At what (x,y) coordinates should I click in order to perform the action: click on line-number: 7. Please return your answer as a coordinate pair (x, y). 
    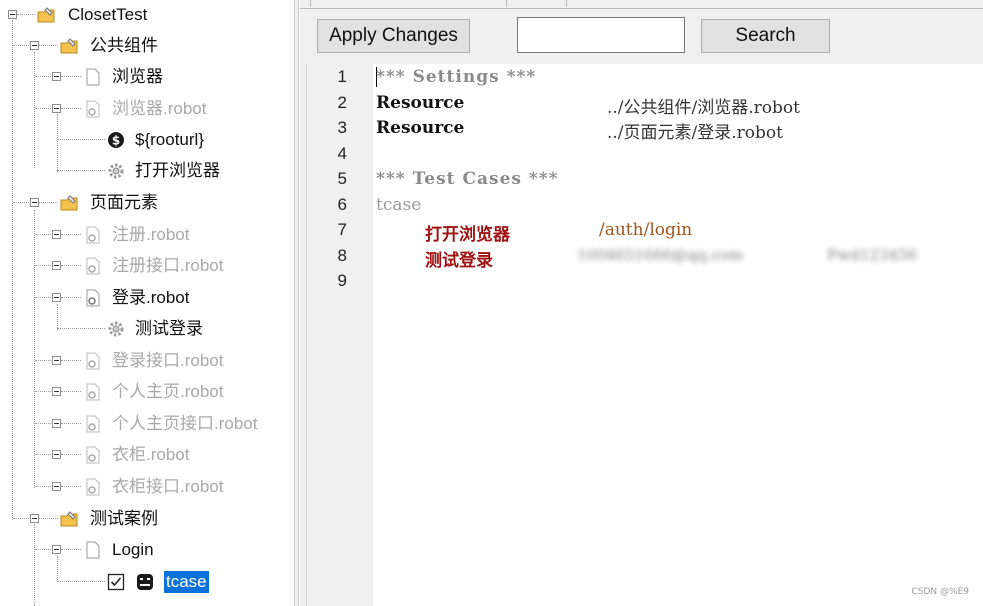
    Looking at the image, I should click on (342, 229).